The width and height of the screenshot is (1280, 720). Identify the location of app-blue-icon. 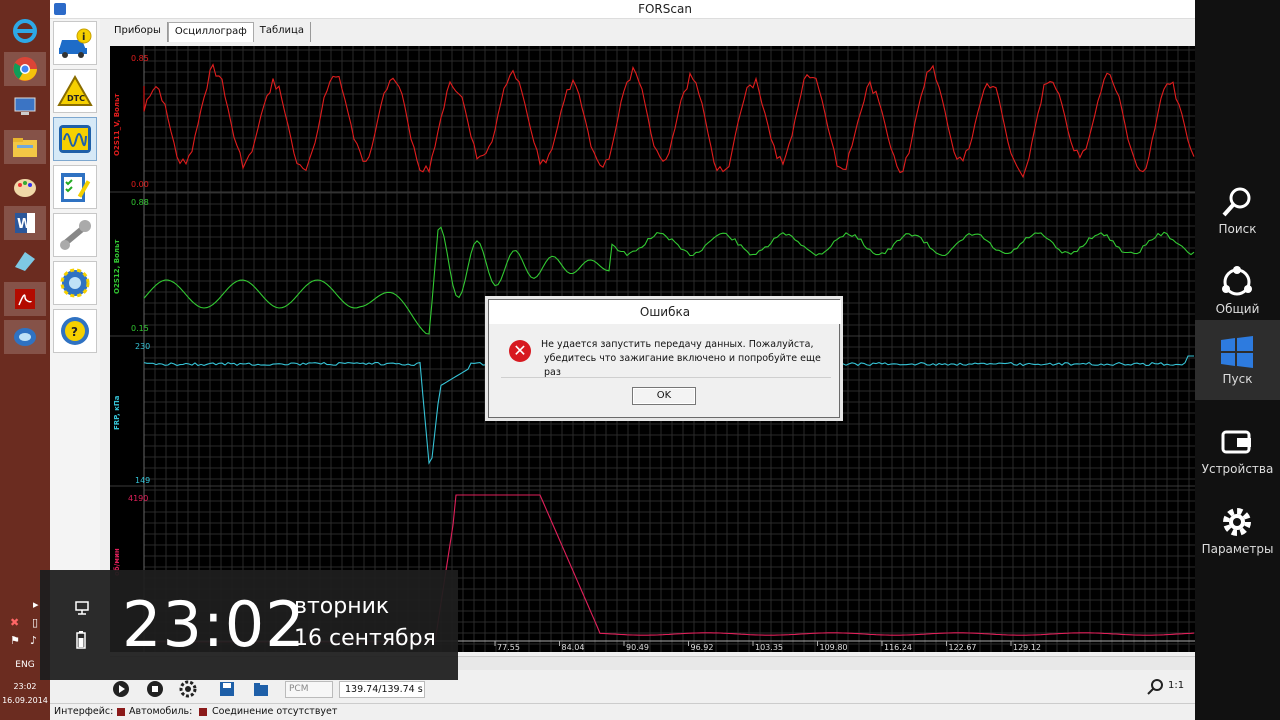
(25, 261).